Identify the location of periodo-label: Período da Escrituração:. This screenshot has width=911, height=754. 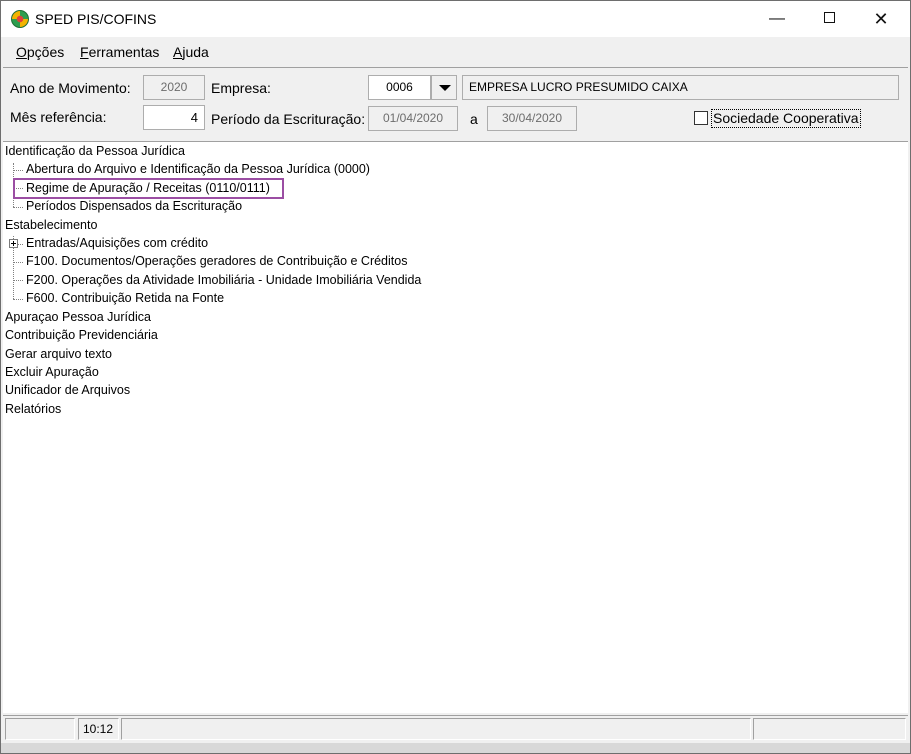
(288, 119).